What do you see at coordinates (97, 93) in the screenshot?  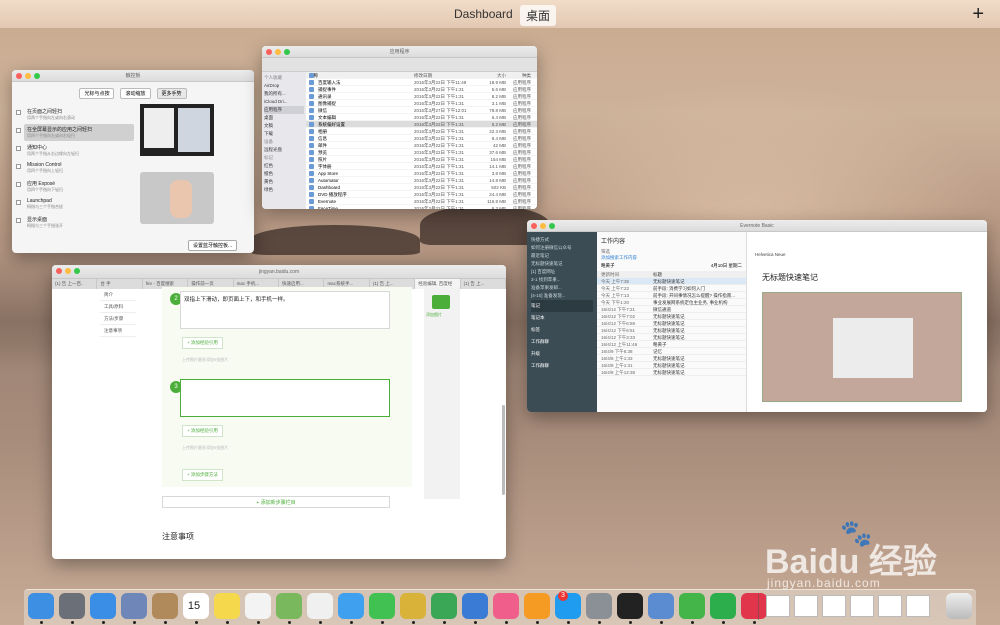 I see `tab-point-click: 光标与点按` at bounding box center [97, 93].